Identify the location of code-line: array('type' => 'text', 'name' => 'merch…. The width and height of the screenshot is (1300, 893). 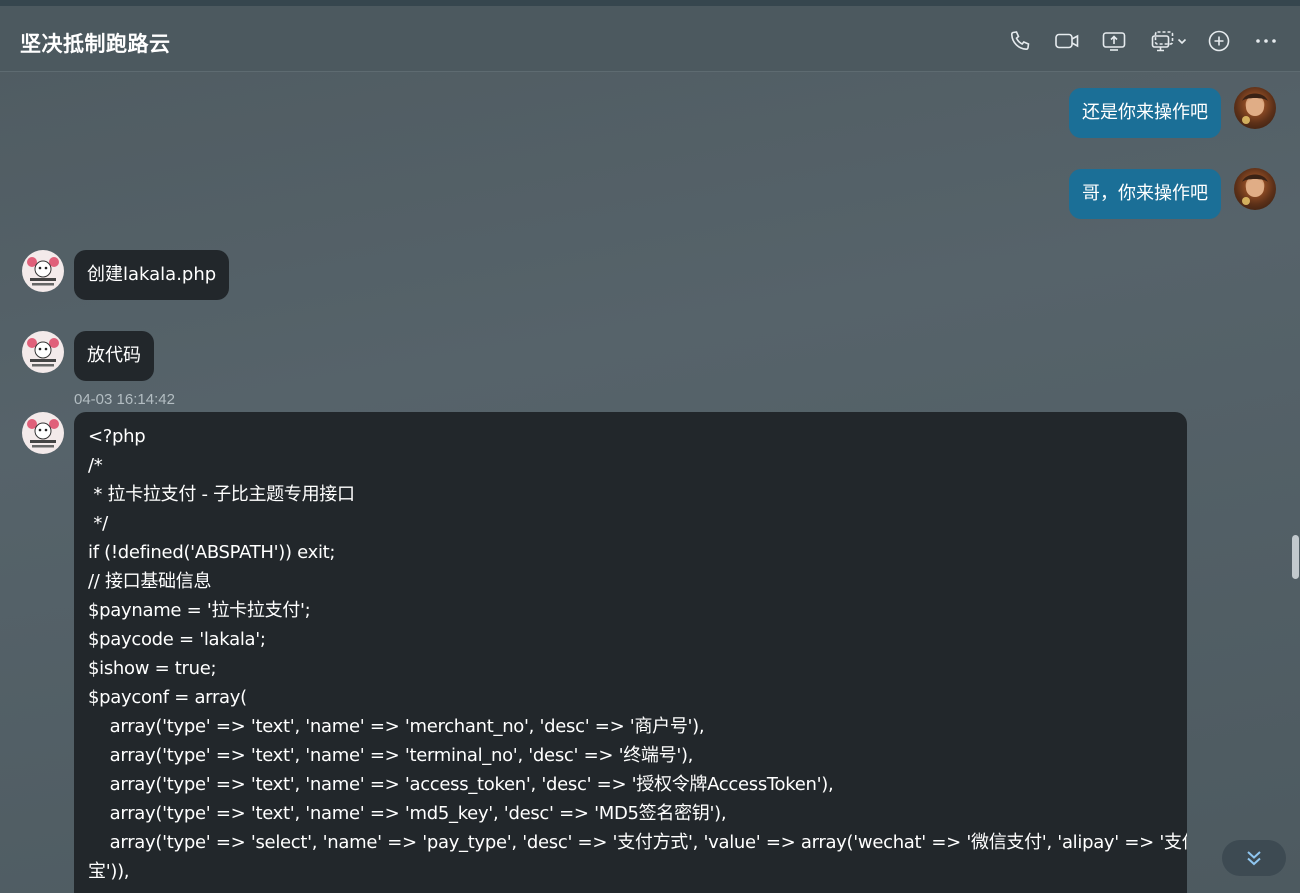
(396, 726).